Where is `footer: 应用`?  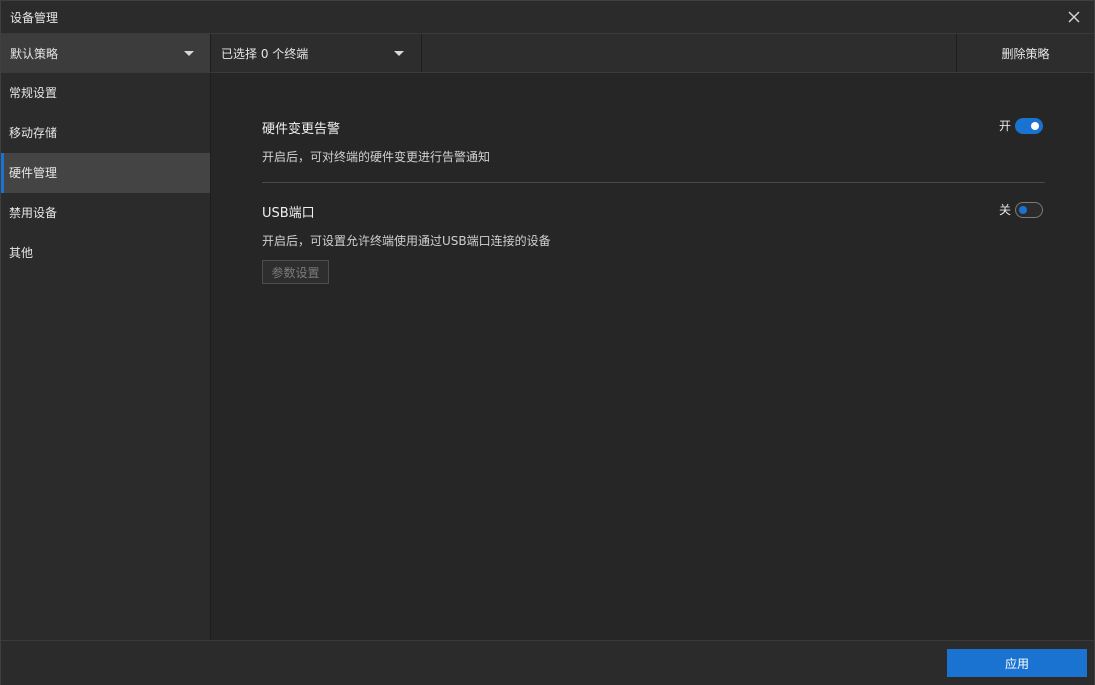
footer: 应用 is located at coordinates (547, 662).